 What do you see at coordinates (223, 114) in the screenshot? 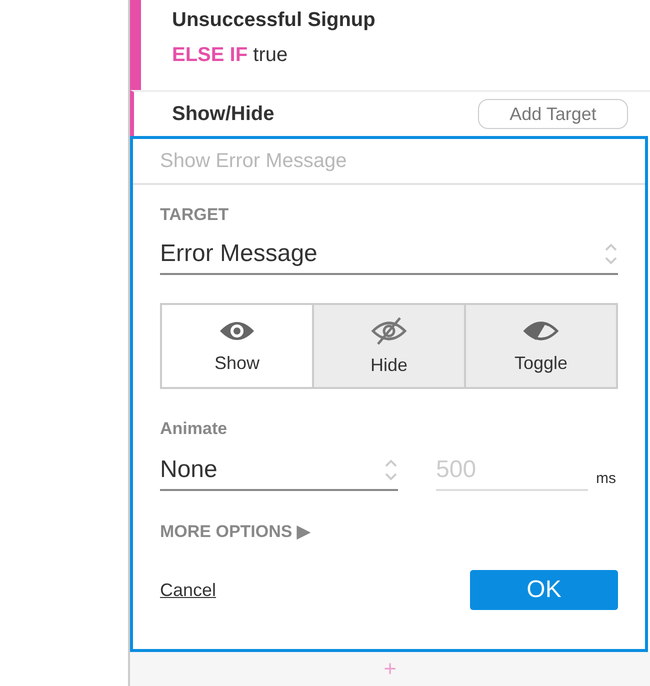
I see `action-title: Show/Hide` at bounding box center [223, 114].